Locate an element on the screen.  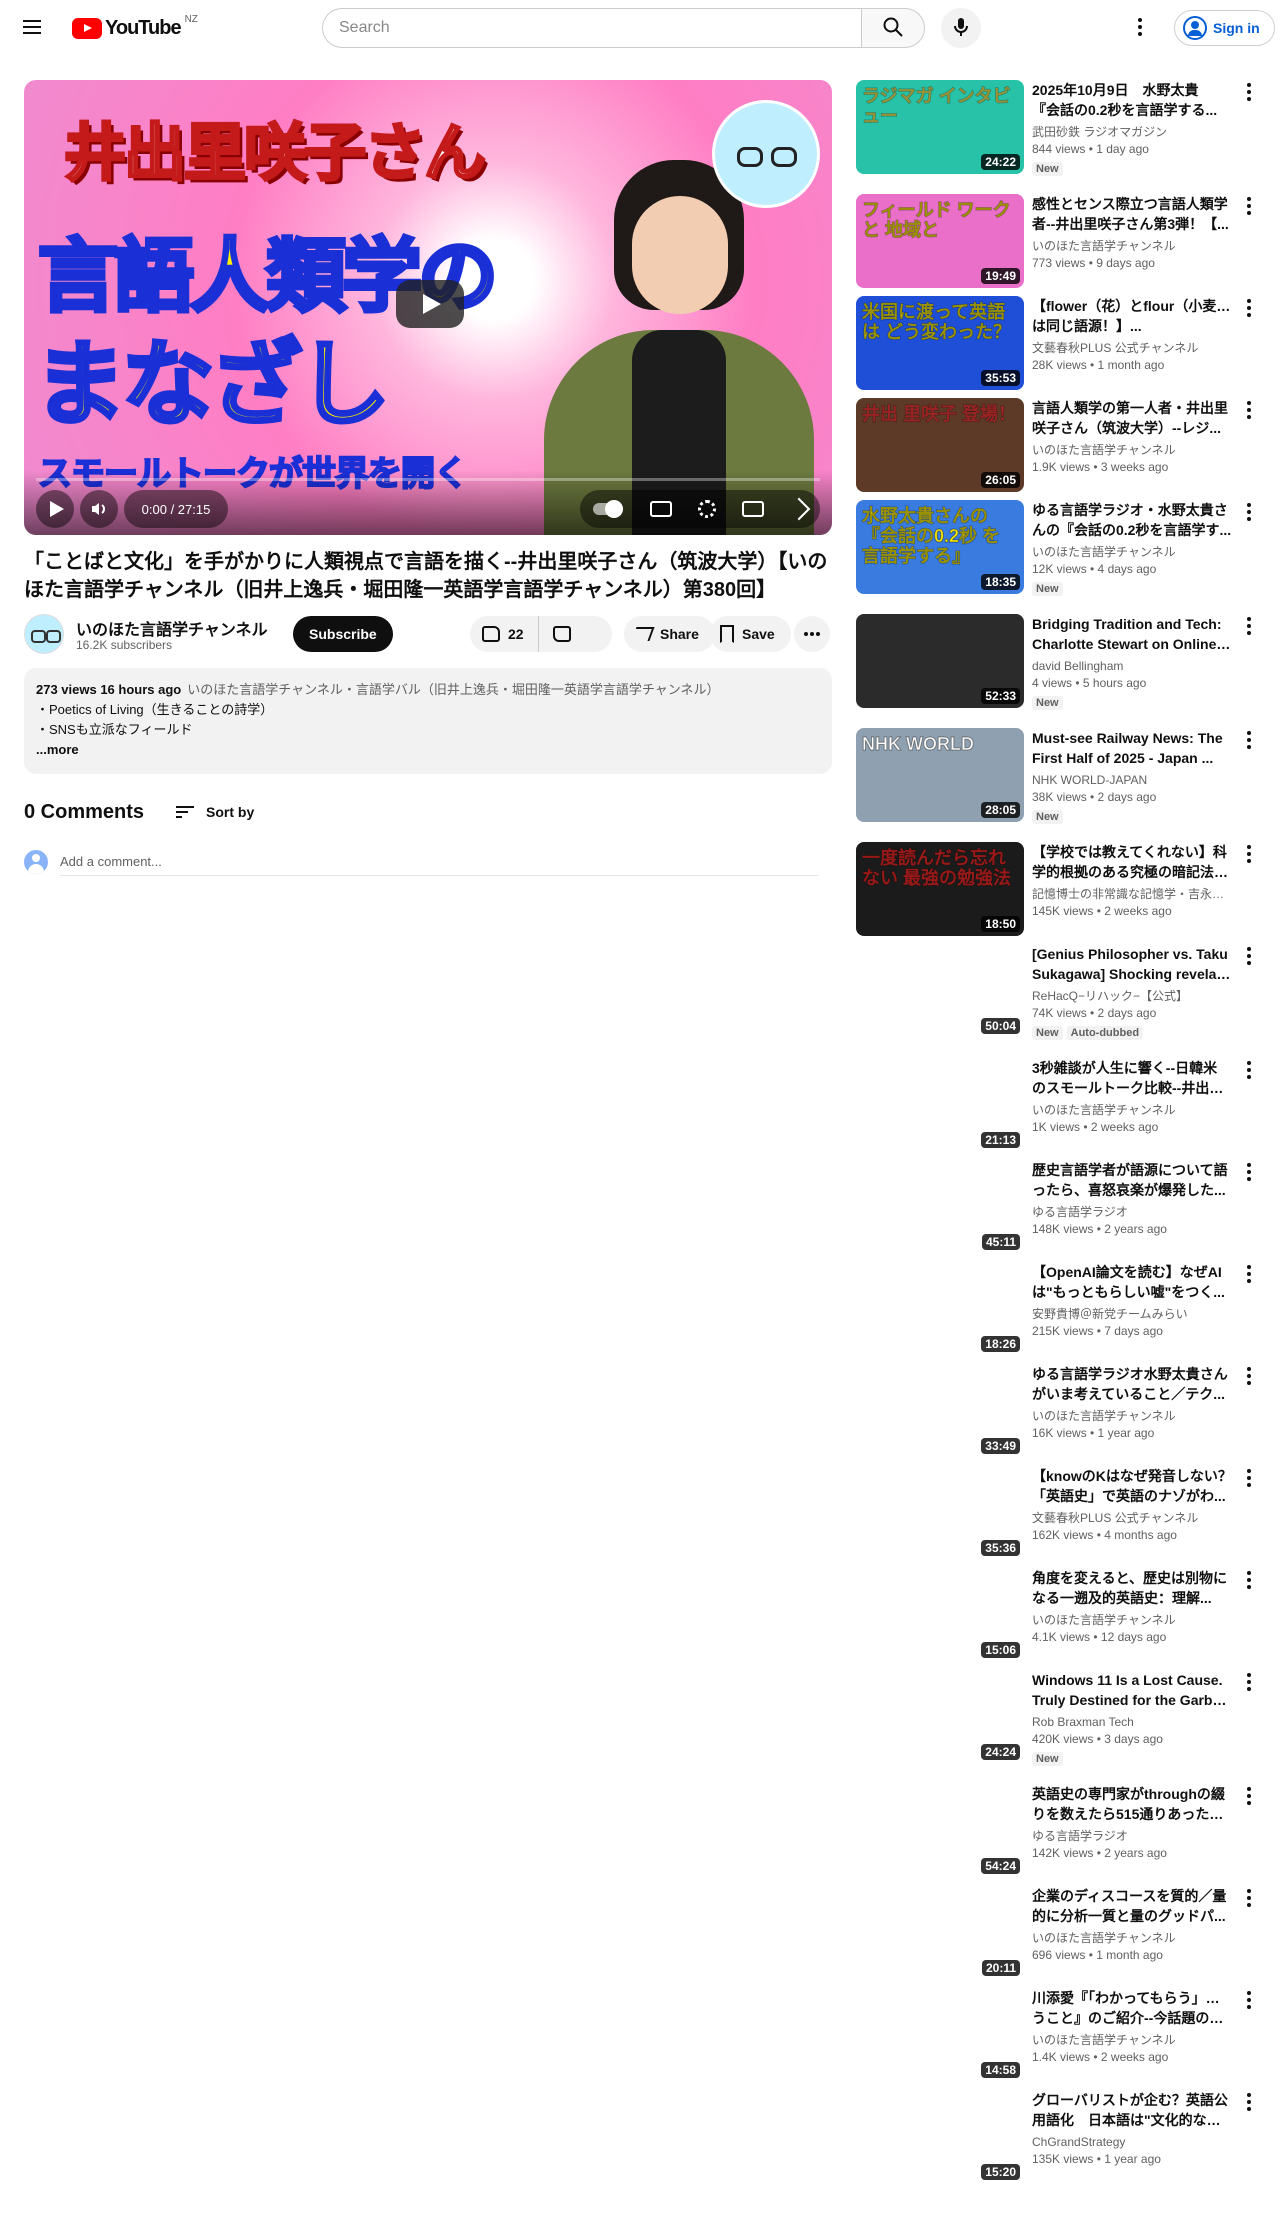
channel-avatar is located at coordinates (44, 634).